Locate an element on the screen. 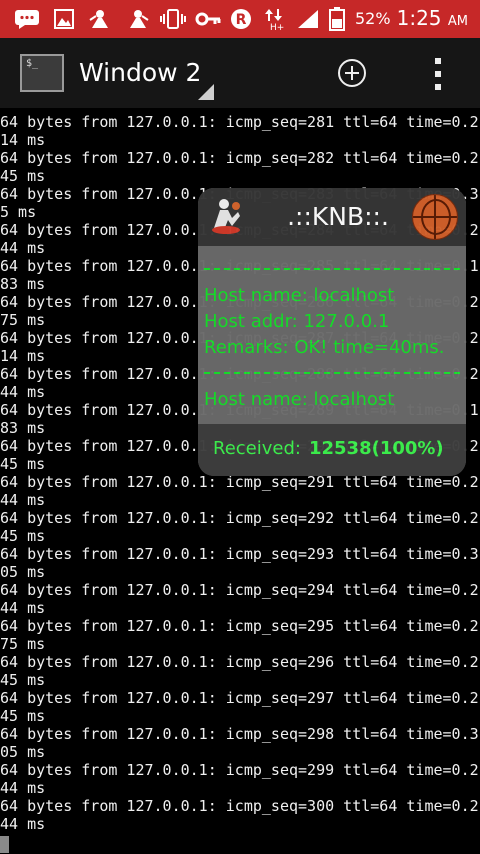 Image resolution: width=480 pixels, height=854 pixels. terminal-cursor is located at coordinates (4, 844).